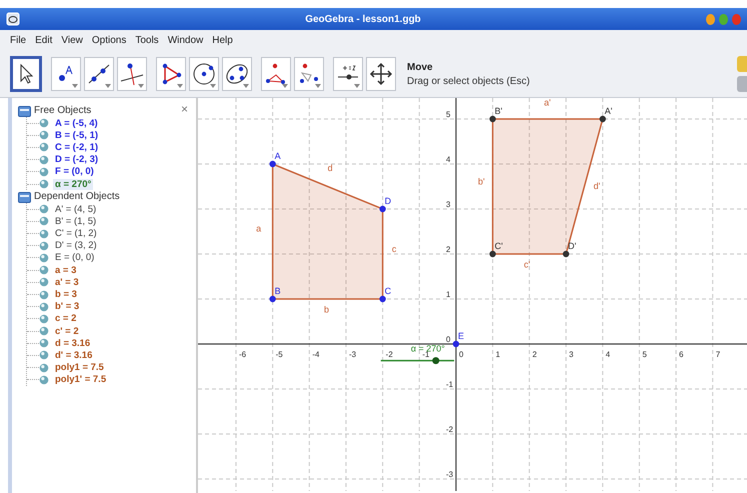  I want to click on point-label: A, so click(277, 156).